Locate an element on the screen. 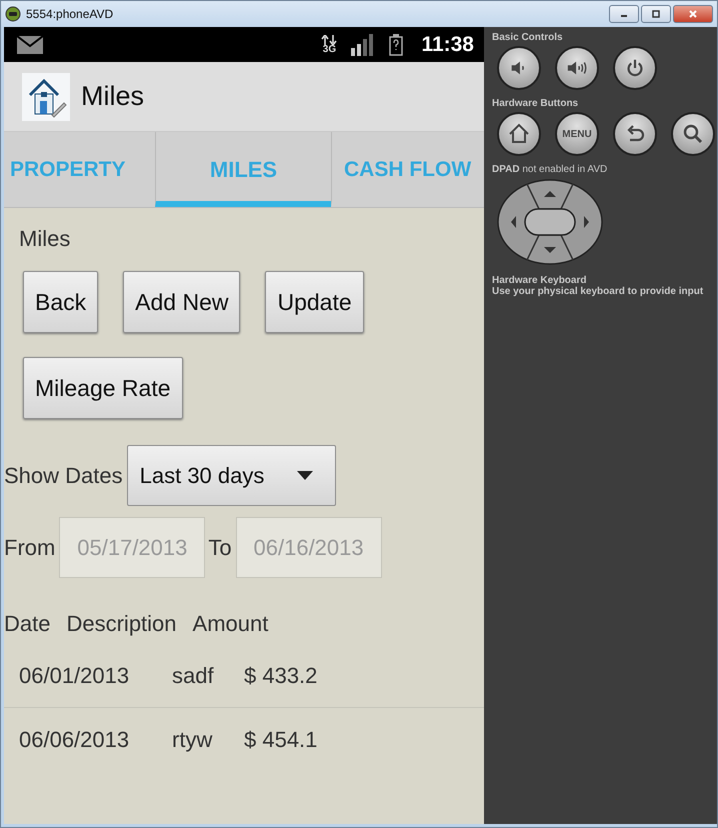  column-header: Amount is located at coordinates (230, 624).